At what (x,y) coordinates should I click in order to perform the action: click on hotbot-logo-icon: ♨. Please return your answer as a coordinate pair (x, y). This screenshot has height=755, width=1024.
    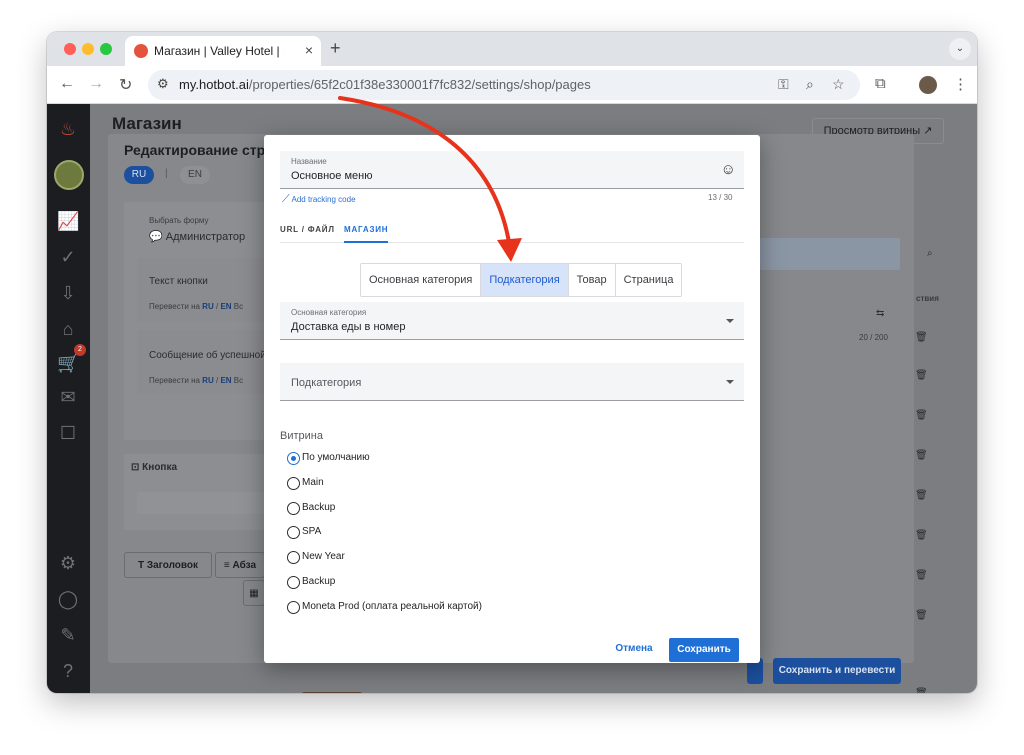
    Looking at the image, I should click on (68, 129).